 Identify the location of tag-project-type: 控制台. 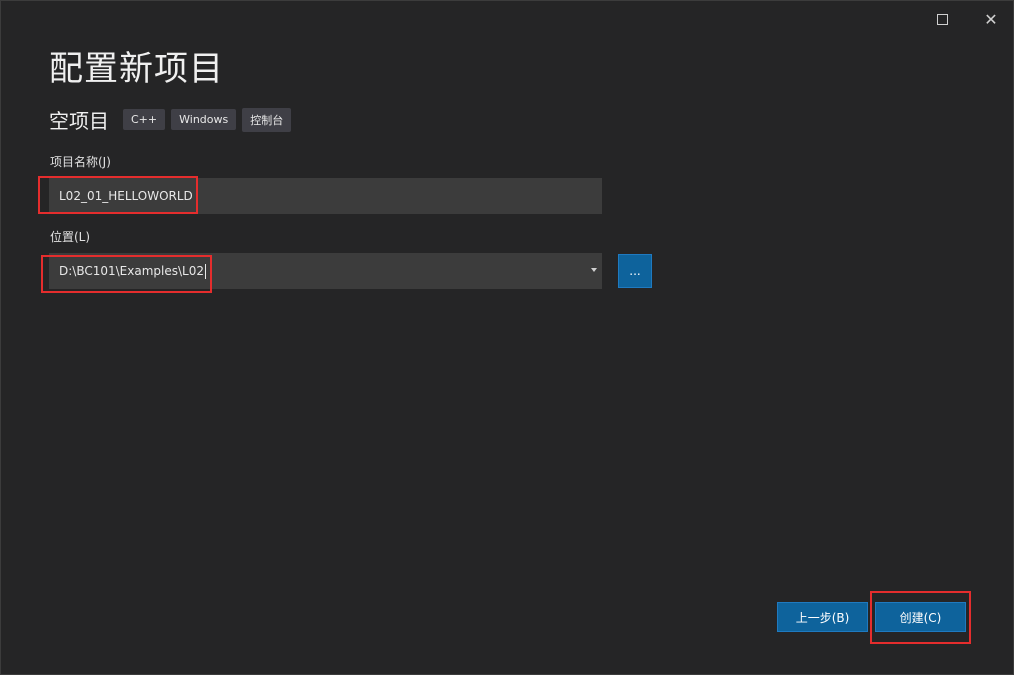
(267, 119).